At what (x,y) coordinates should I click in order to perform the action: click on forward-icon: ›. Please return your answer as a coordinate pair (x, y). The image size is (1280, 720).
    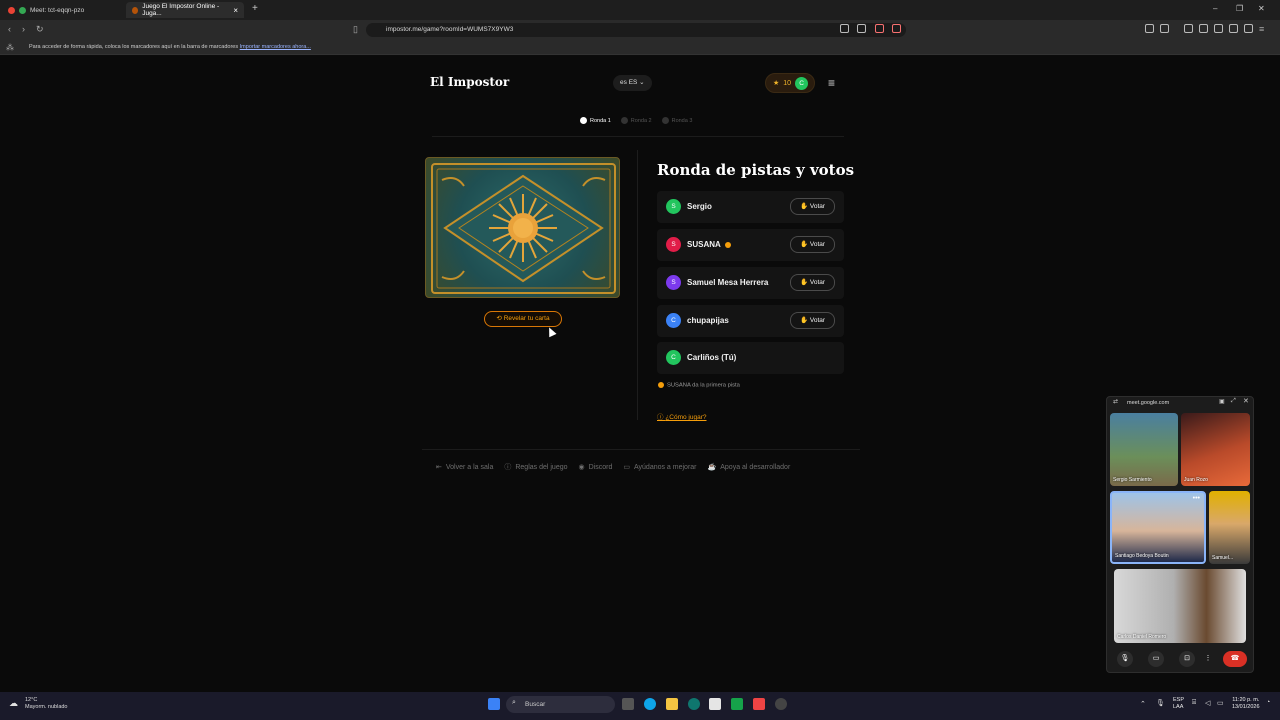
    Looking at the image, I should click on (23, 29).